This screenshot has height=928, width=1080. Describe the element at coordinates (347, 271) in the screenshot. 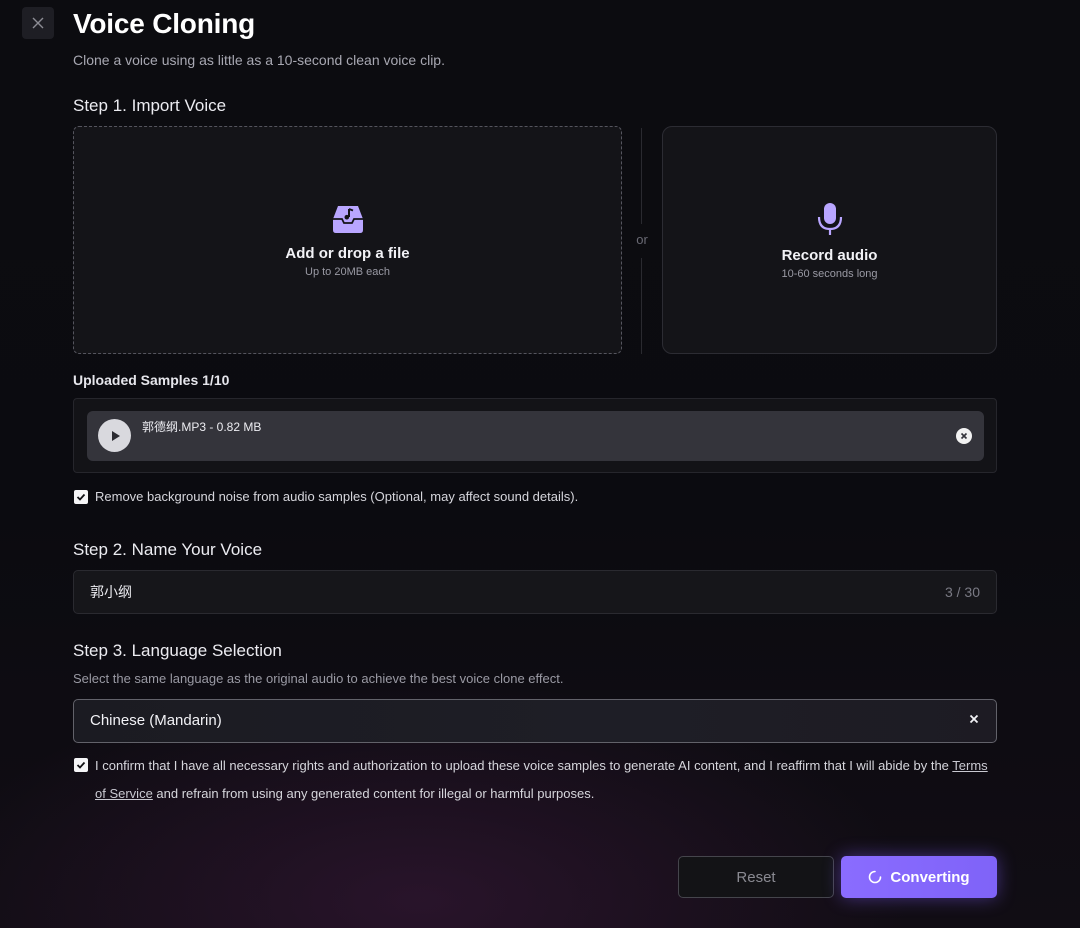

I see `upload-hint: Up to 20MB each` at that location.